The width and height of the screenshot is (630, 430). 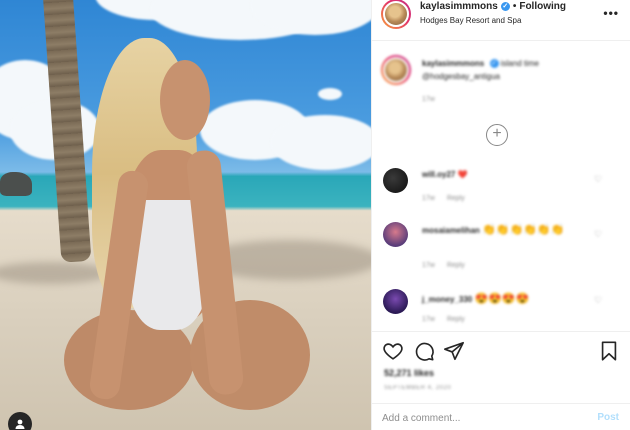 What do you see at coordinates (542, 6) in the screenshot?
I see `following-button: Following` at bounding box center [542, 6].